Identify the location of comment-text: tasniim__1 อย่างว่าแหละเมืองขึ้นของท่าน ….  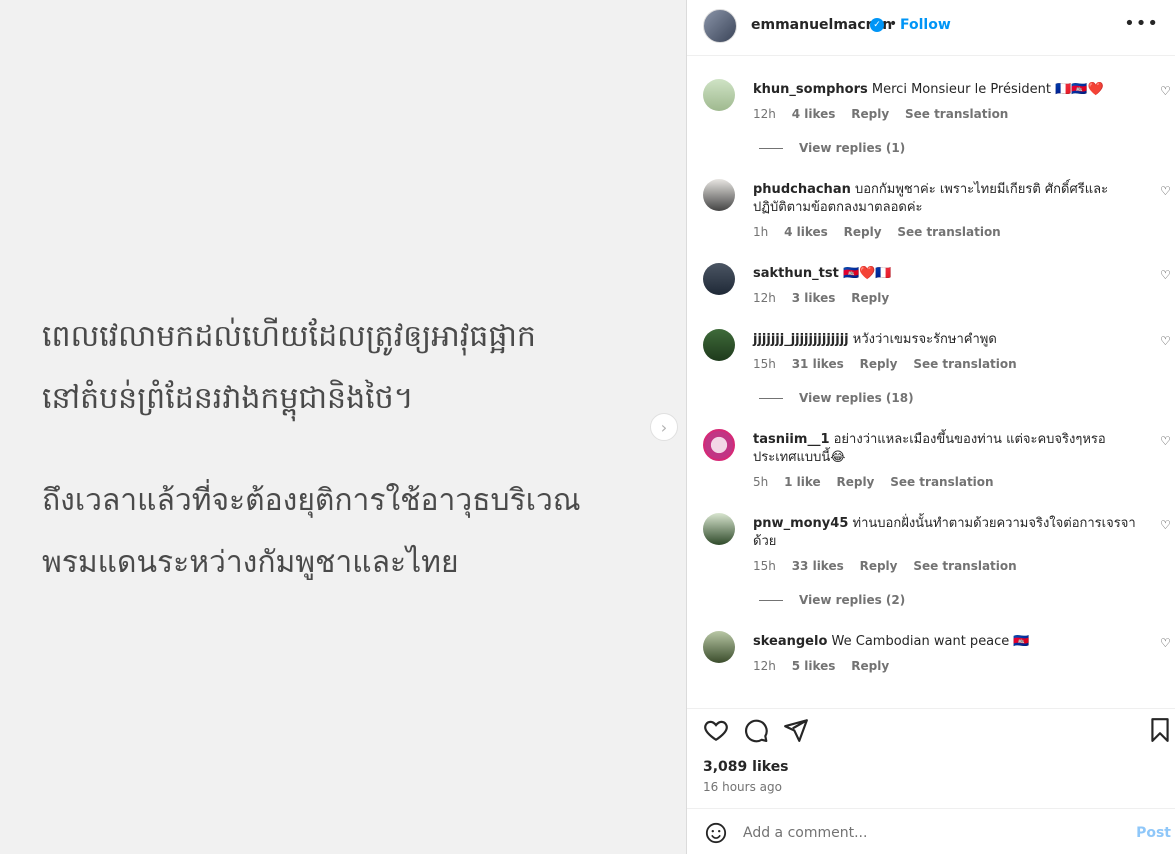
(947, 449).